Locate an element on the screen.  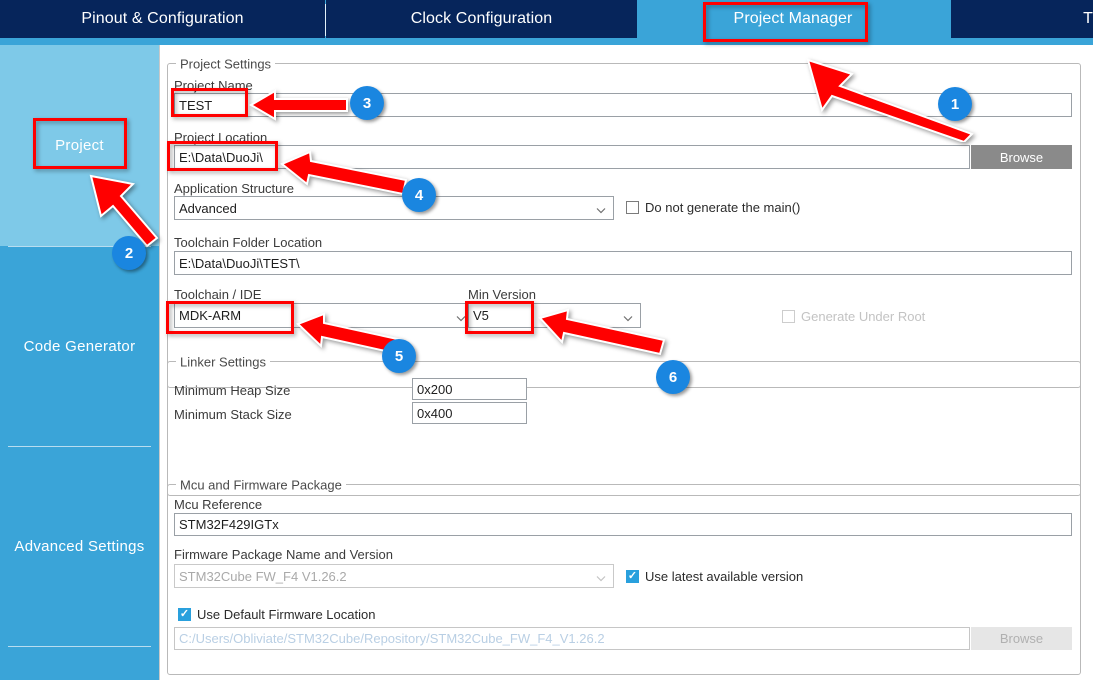
project-location-browse-label: Browse is located at coordinates (1021, 157).